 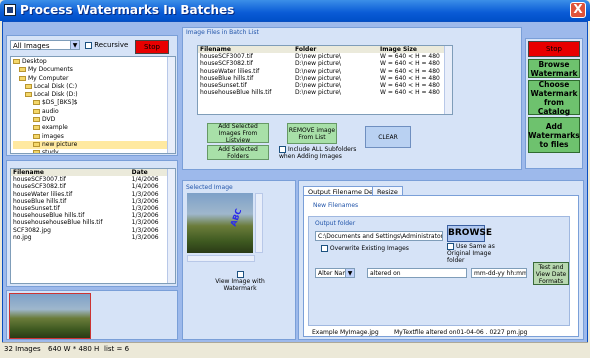 What do you see at coordinates (93, 137) in the screenshot?
I see `tree-item: images` at bounding box center [93, 137].